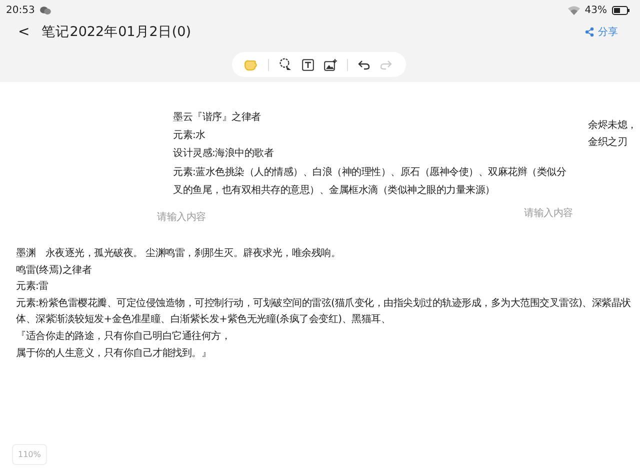 The height and width of the screenshot is (471, 640). Describe the element at coordinates (608, 143) in the screenshot. I see `text-line: 金织之刃` at that location.